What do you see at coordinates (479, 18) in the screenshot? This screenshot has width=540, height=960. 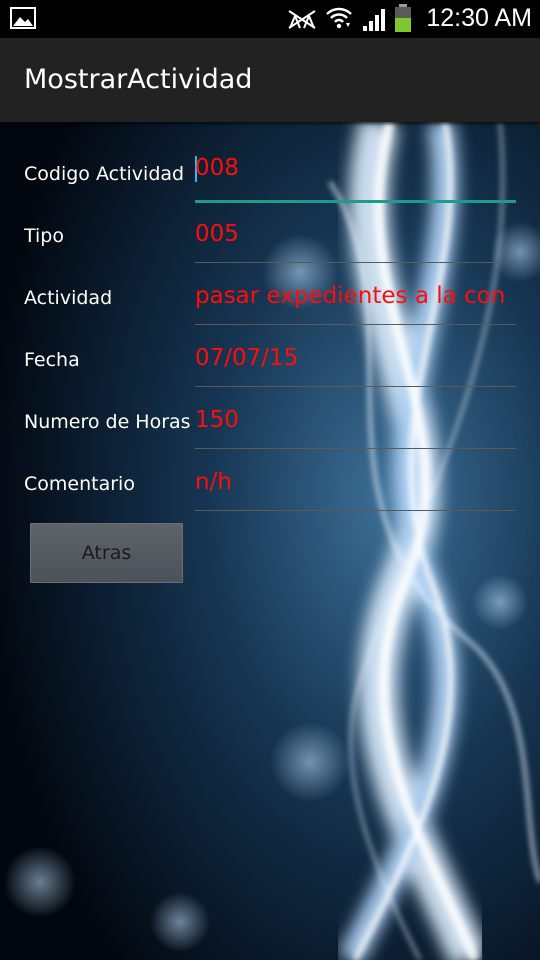 I see `status-time: 12:30 AM` at bounding box center [479, 18].